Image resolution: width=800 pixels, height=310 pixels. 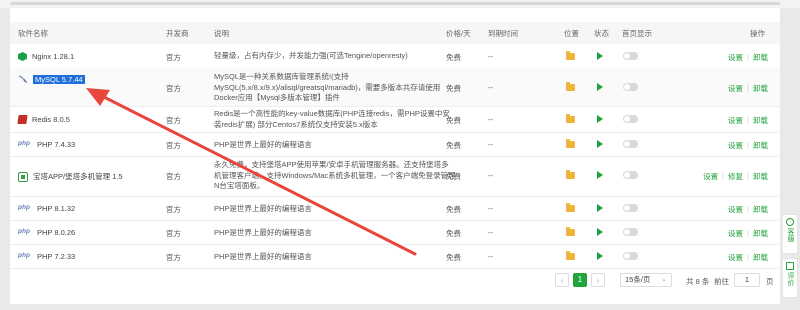 What do you see at coordinates (43, 119) in the screenshot?
I see `software-name: Redis 8.0.5` at bounding box center [43, 119].